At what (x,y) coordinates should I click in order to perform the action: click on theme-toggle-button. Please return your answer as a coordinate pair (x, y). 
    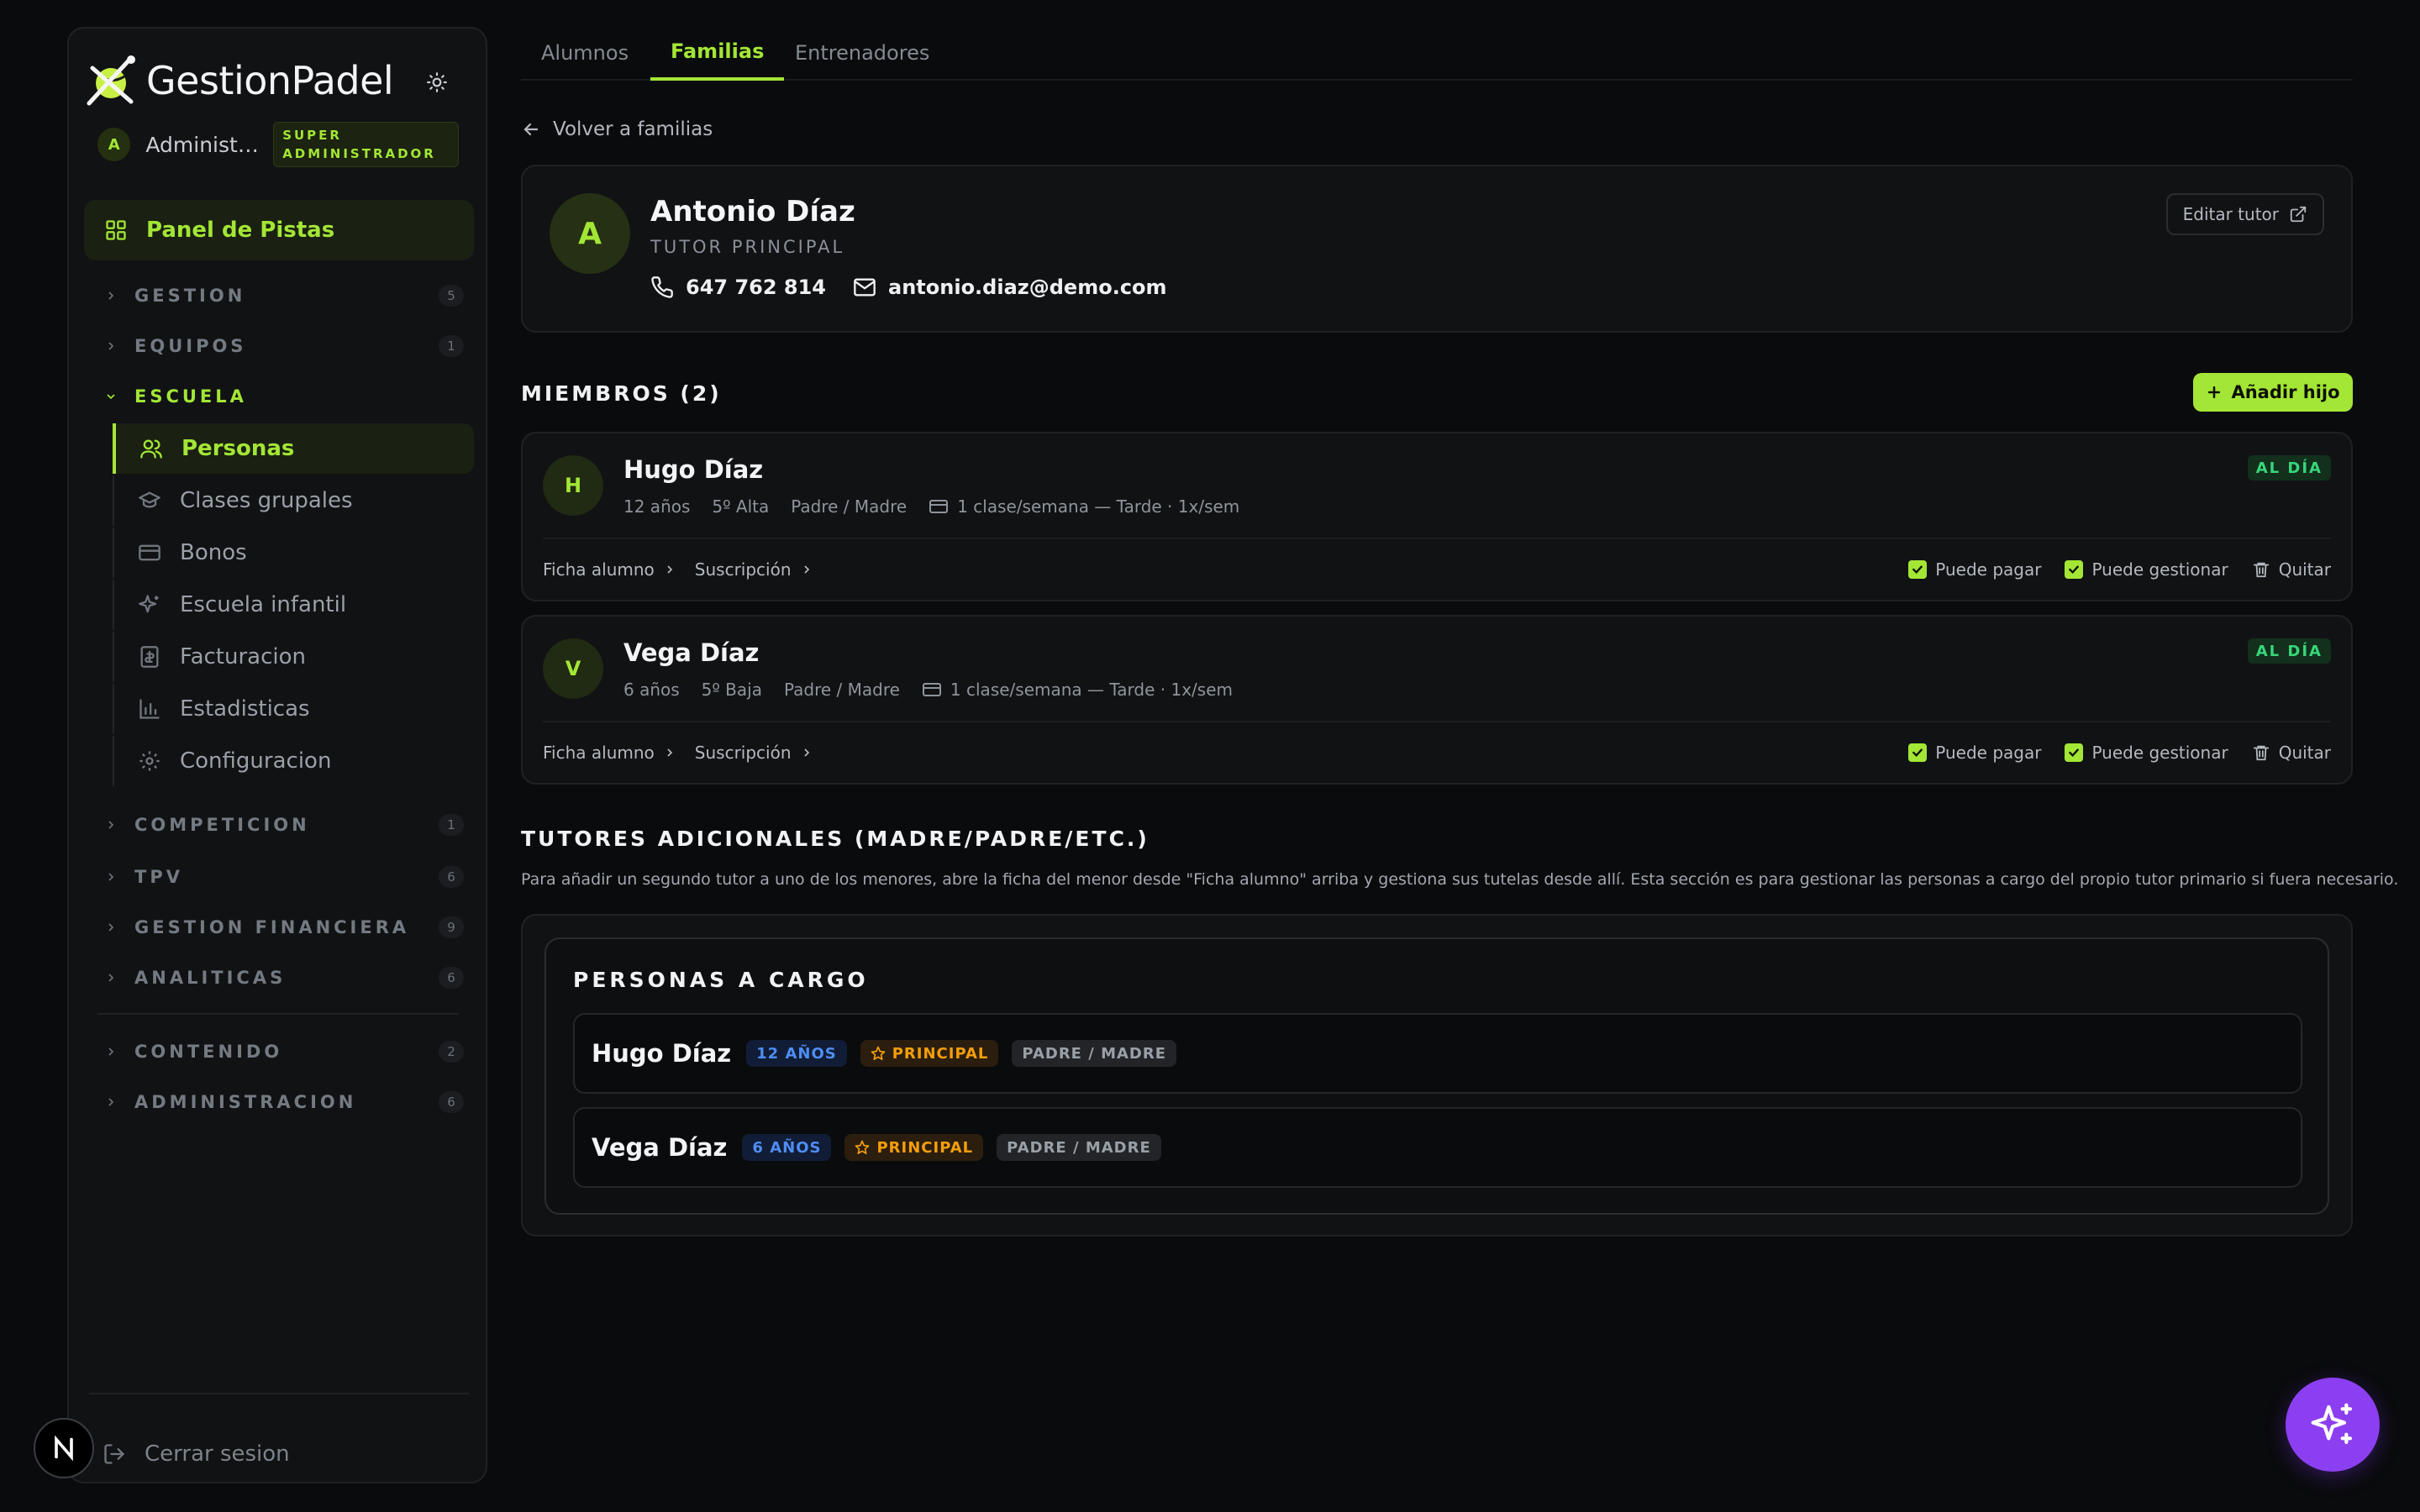
    Looking at the image, I should click on (437, 82).